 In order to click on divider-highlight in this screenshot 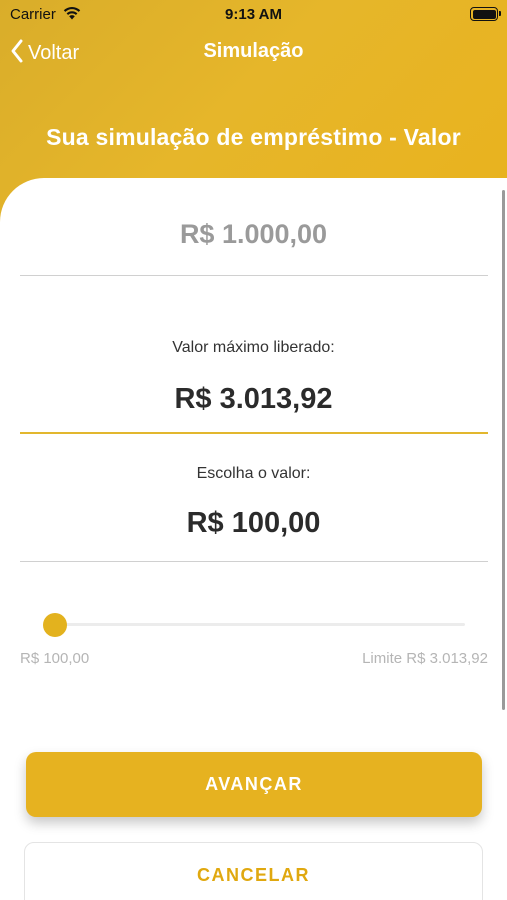, I will do `click(254, 433)`.